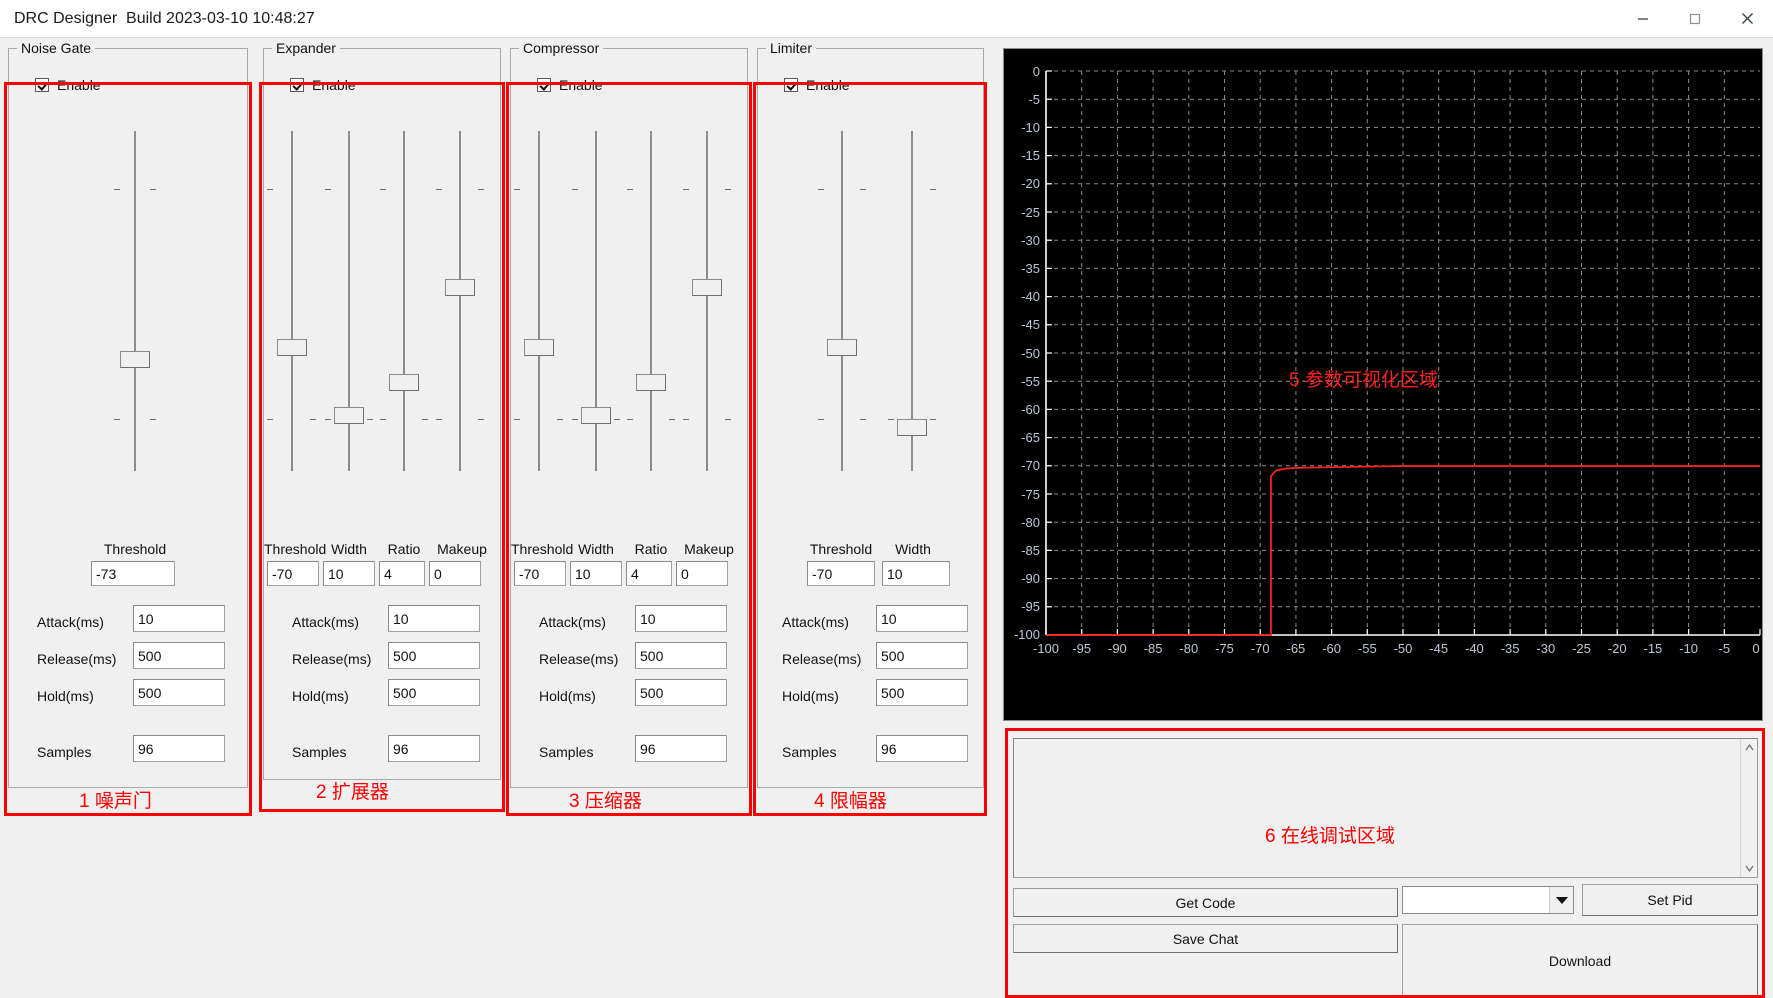  I want to click on threshold-input-limiter: -70, so click(841, 573).